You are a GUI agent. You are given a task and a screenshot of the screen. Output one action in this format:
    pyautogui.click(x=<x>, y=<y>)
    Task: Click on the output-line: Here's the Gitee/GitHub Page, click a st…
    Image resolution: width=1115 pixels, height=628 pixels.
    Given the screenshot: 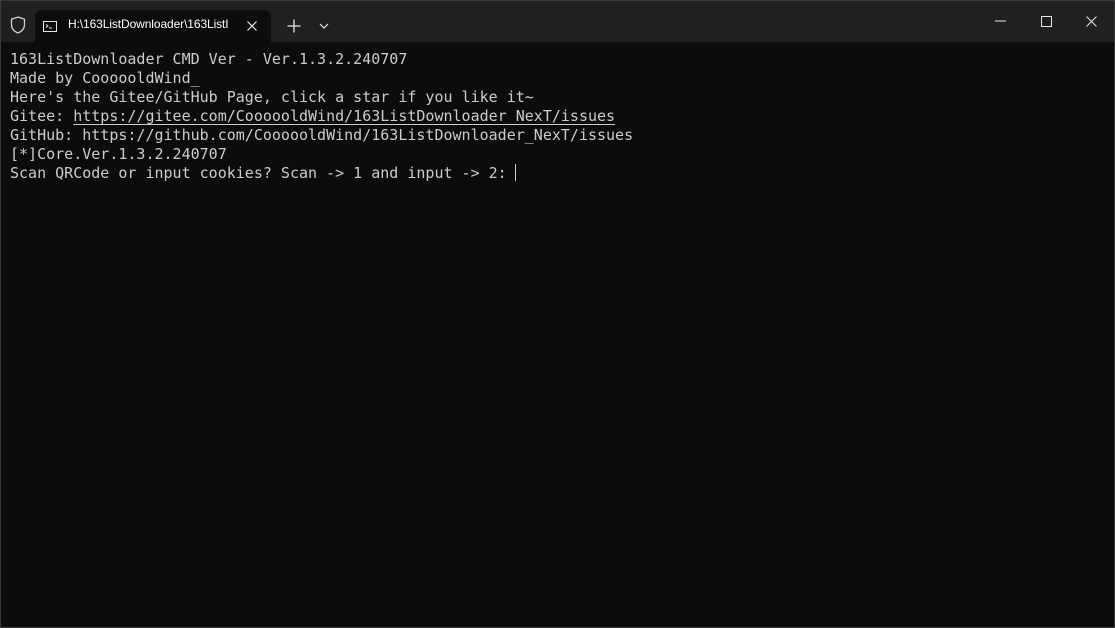 What is the action you would take?
    pyautogui.click(x=272, y=97)
    